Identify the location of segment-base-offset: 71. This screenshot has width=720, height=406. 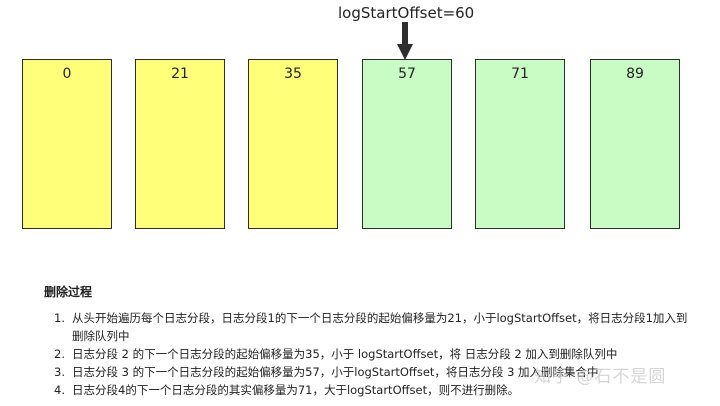
(520, 74).